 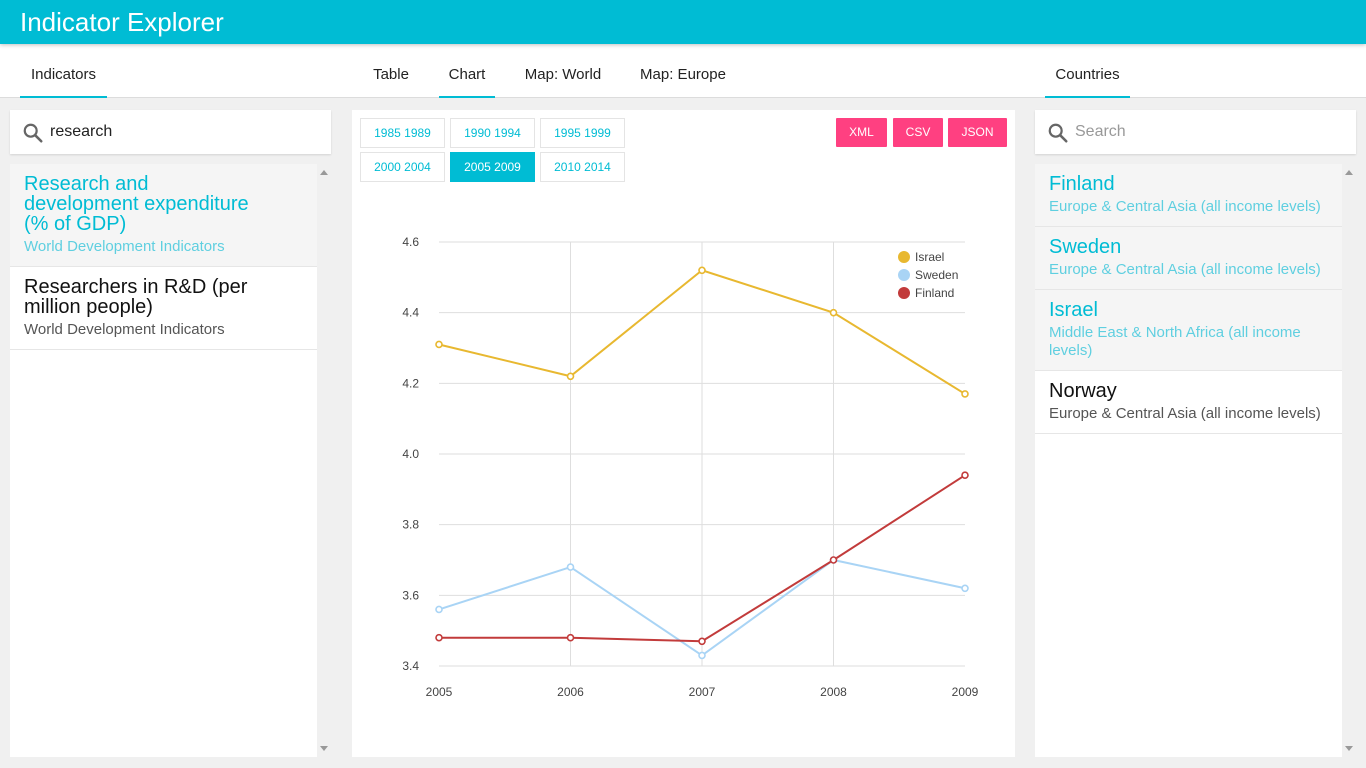 I want to click on range-button-2010-2014: 2010 2014, so click(x=582, y=167).